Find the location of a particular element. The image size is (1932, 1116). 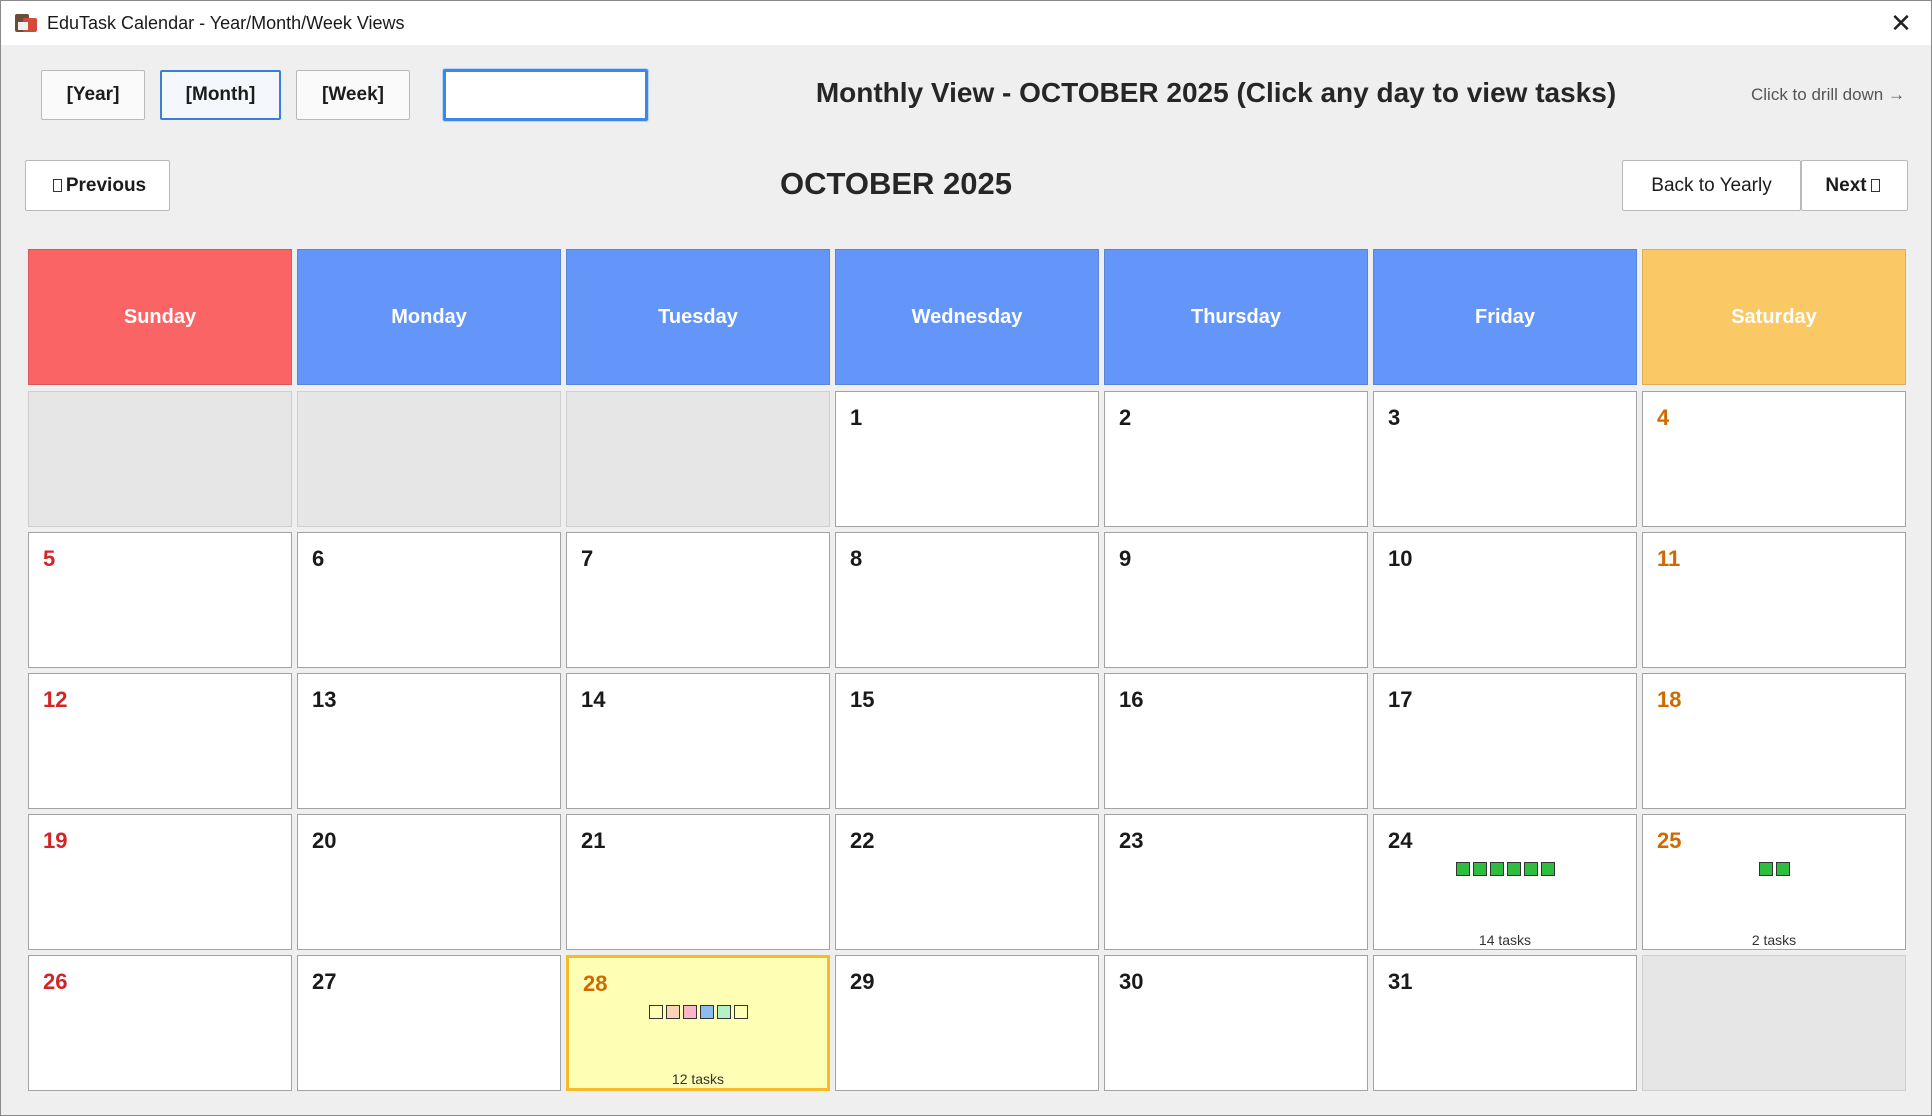

day-number: 28 is located at coordinates (595, 983).